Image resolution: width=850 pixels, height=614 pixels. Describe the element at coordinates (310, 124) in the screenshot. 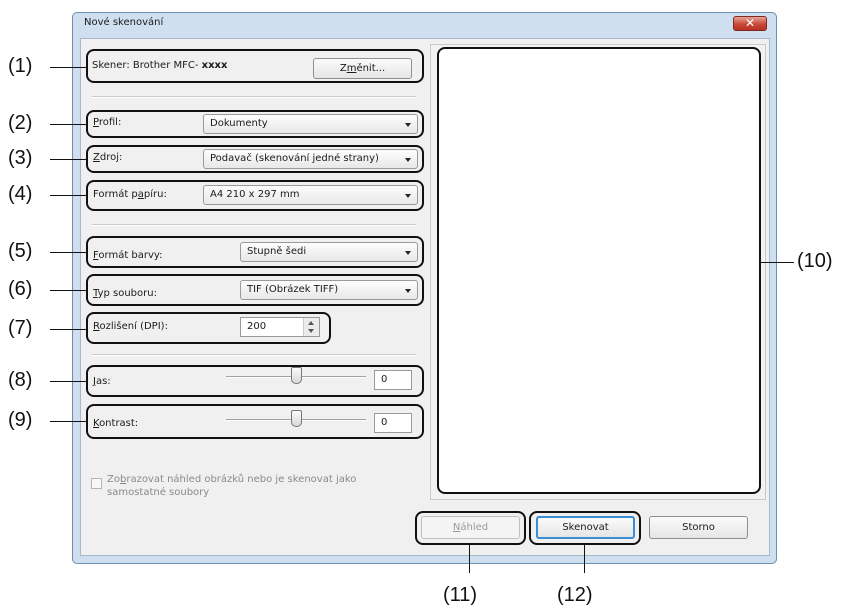

I see `profile-dropdown: Dokumenty` at that location.